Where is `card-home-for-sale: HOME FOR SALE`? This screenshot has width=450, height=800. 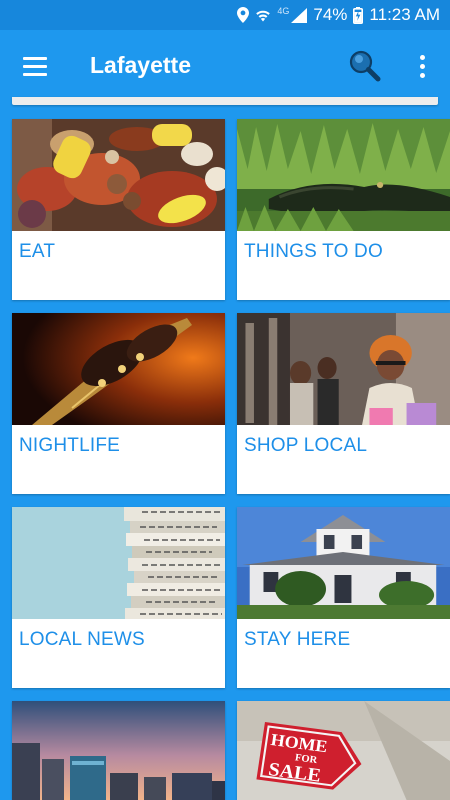 card-home-for-sale: HOME FOR SALE is located at coordinates (343, 750).